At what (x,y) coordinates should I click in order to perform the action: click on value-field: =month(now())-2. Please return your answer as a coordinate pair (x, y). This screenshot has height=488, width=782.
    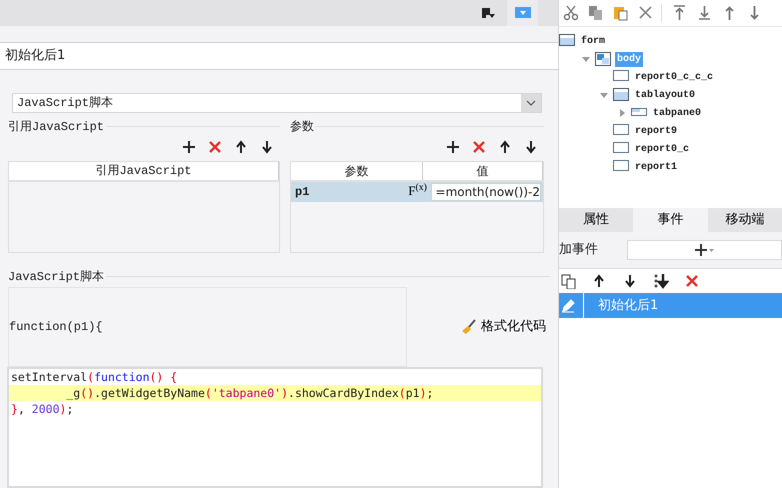
    Looking at the image, I should click on (485, 191).